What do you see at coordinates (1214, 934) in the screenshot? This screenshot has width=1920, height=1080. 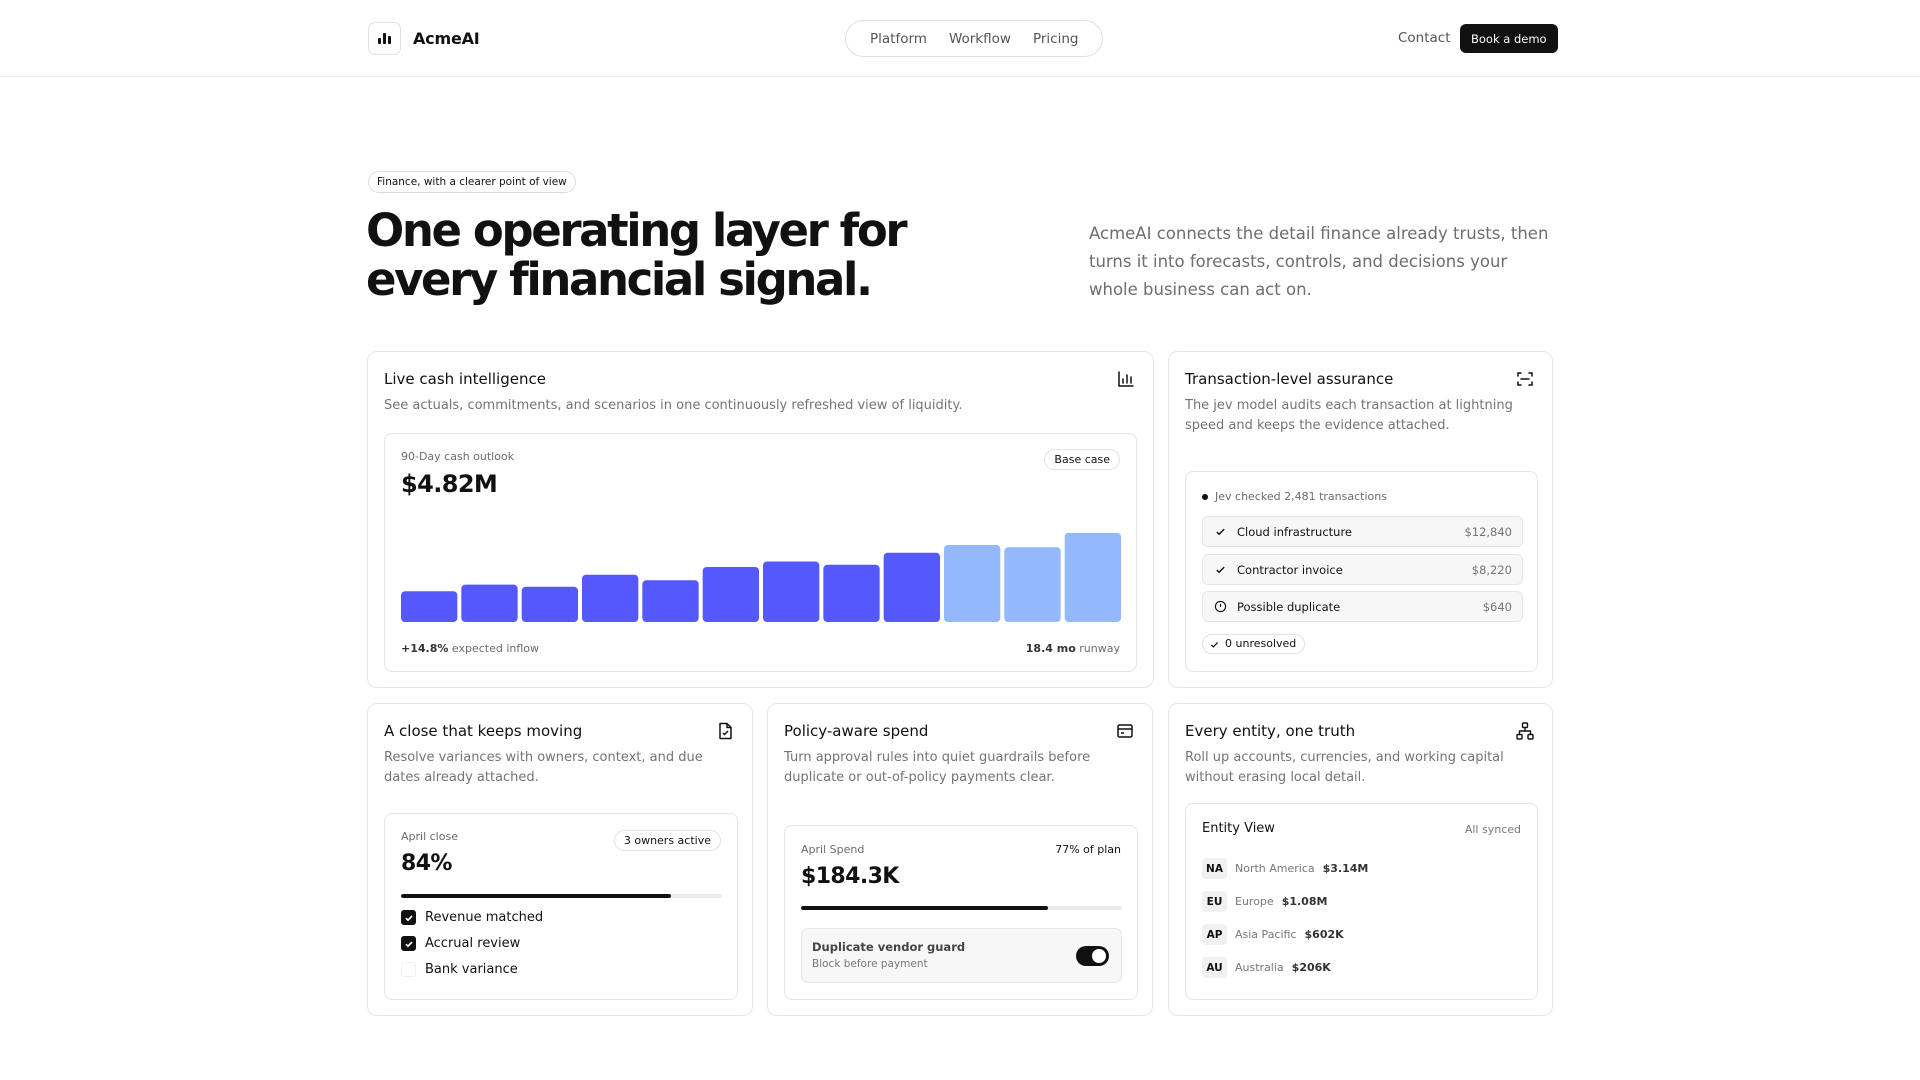 I see `entity-code: AP` at bounding box center [1214, 934].